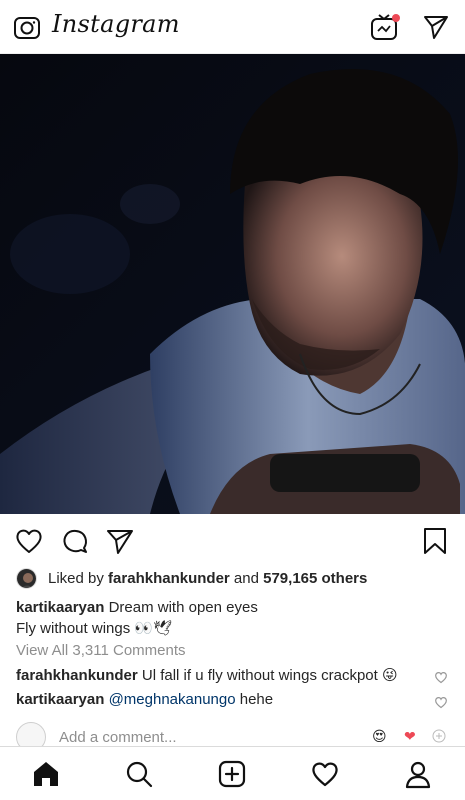  I want to click on likes-count-link: 579,165 others, so click(315, 578).